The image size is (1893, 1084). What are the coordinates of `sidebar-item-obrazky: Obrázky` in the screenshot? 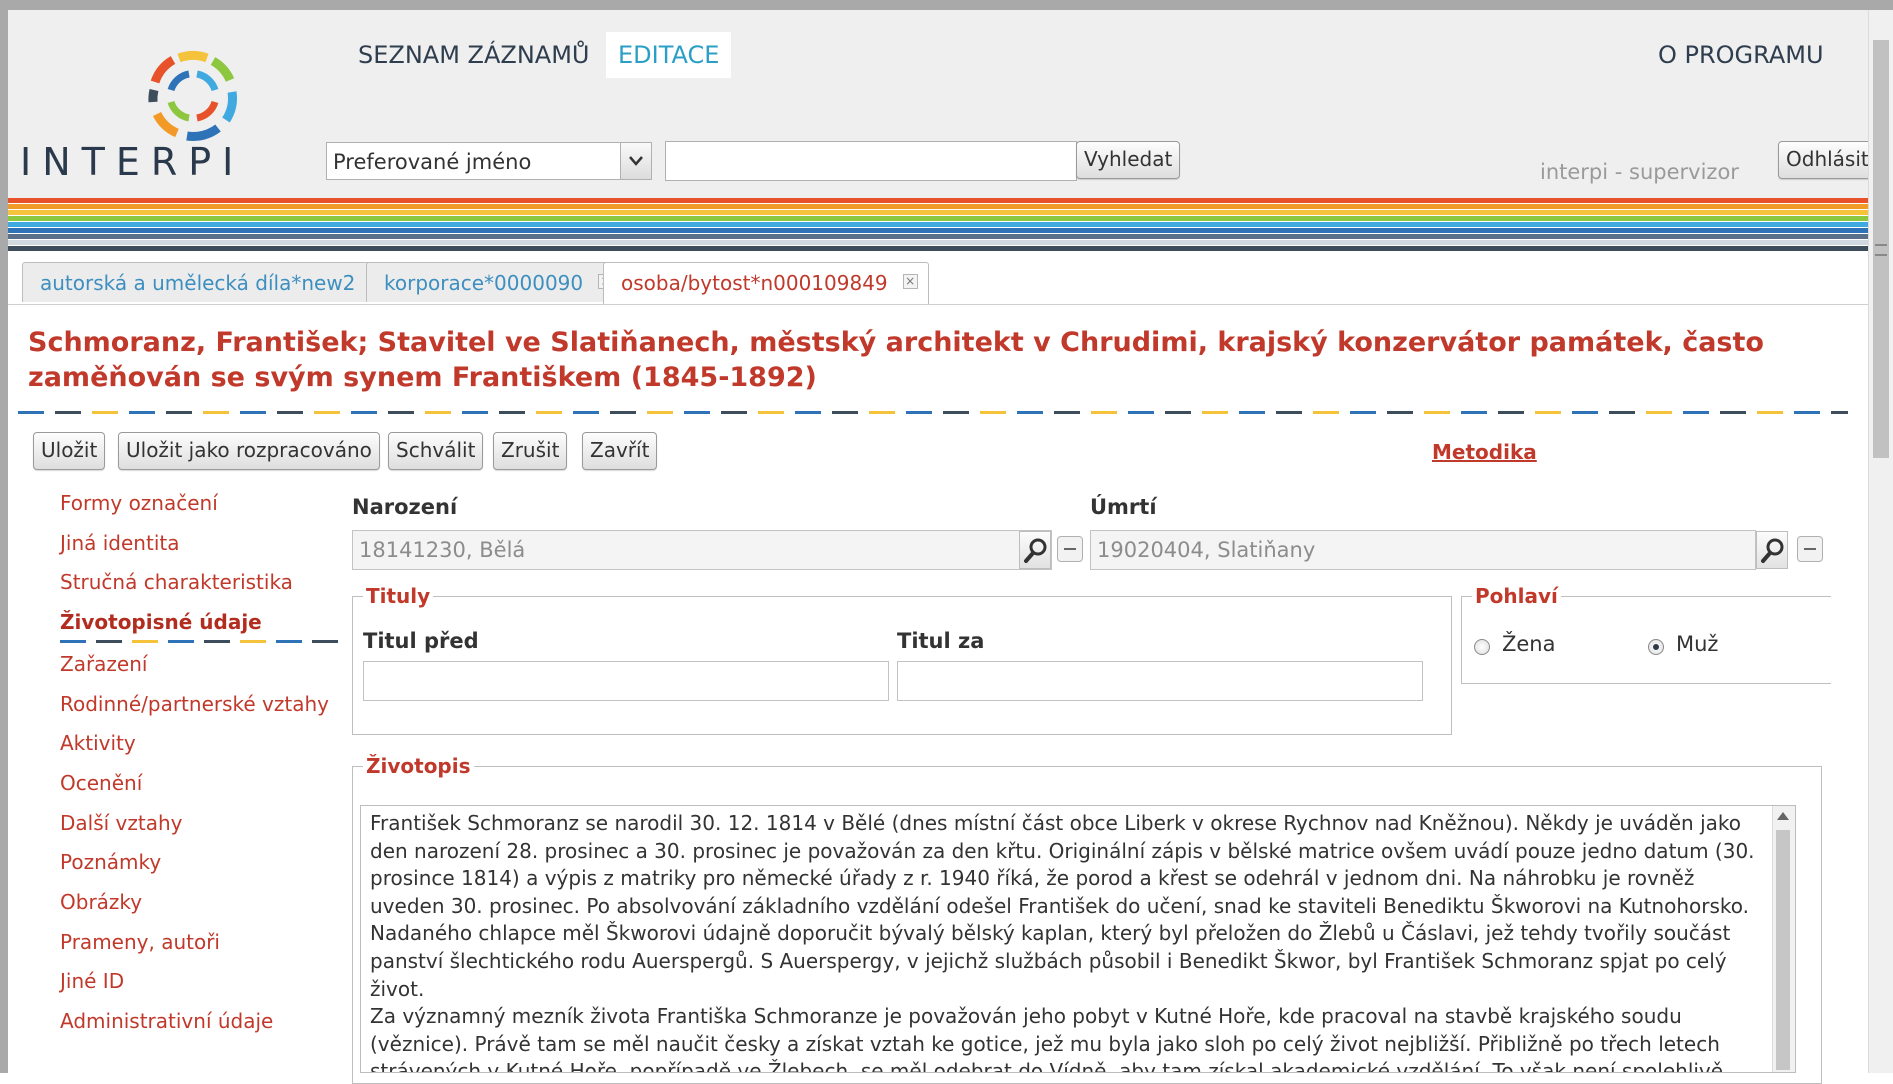 It's located at (101, 902).